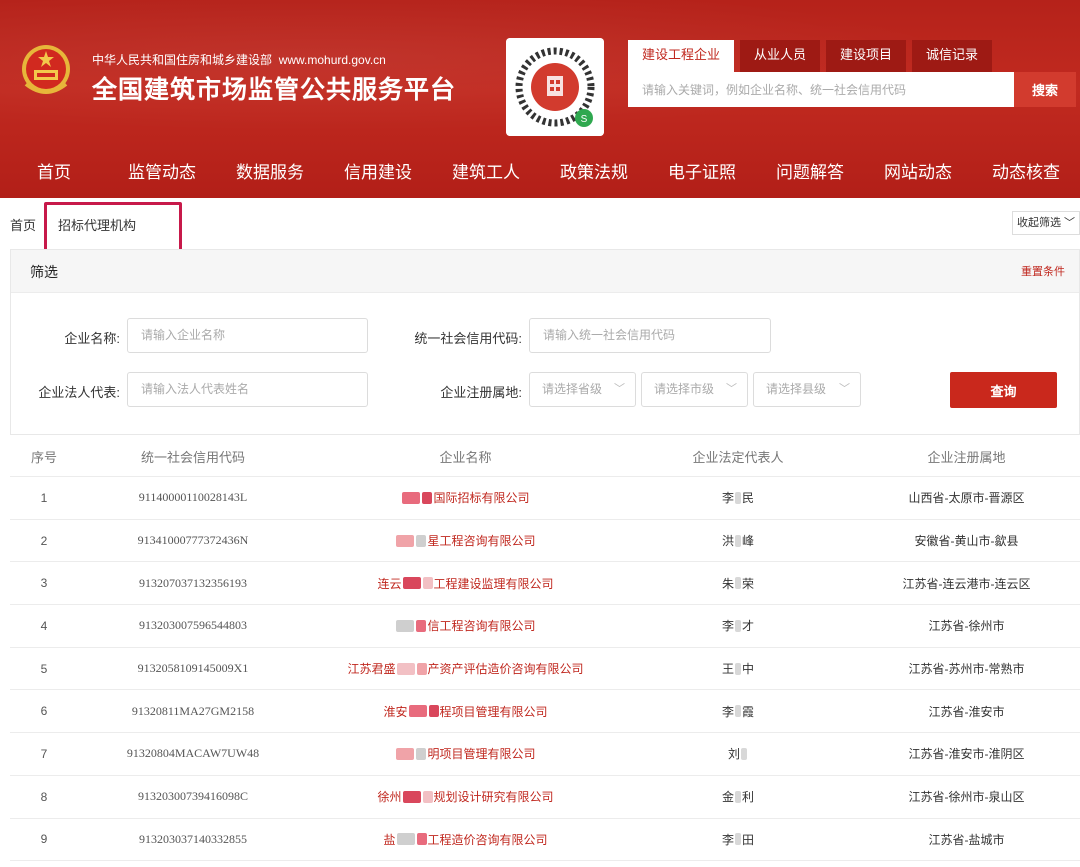 The width and height of the screenshot is (1080, 867). Describe the element at coordinates (748, 583) in the screenshot. I see `rep-name-suffix: 荣` at that location.